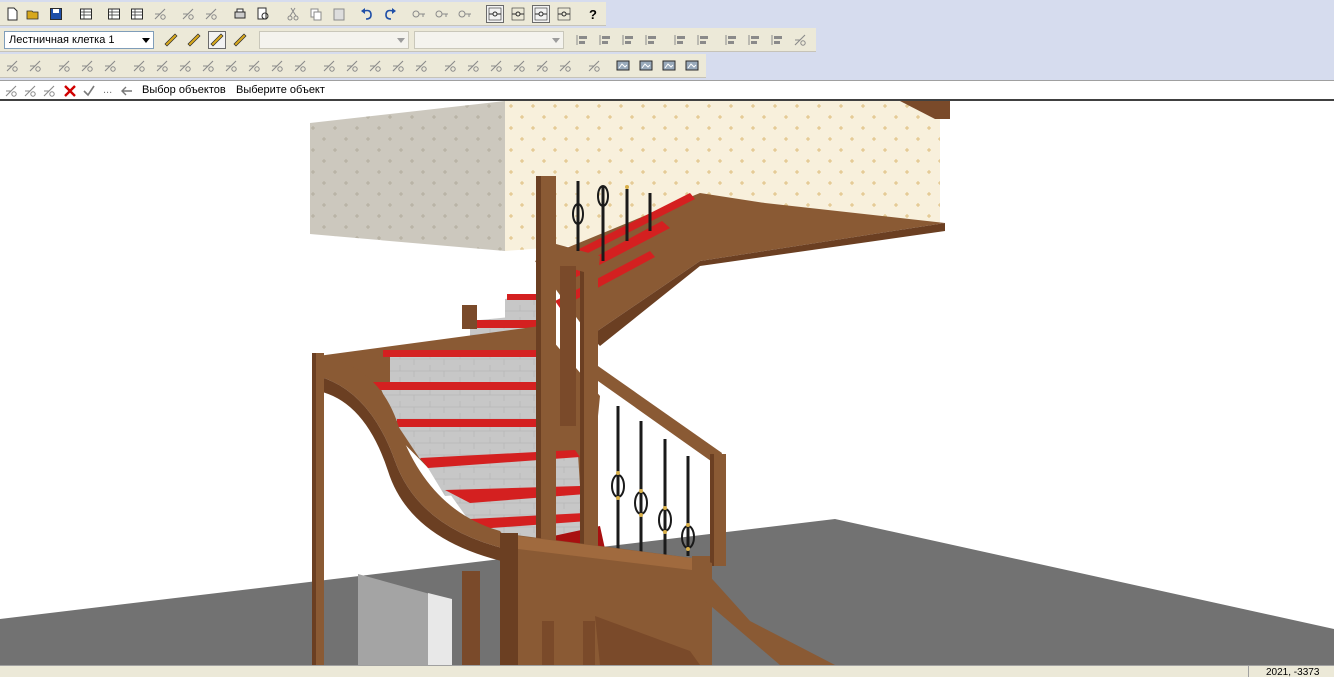 The width and height of the screenshot is (1334, 678). What do you see at coordinates (564, 14) in the screenshot?
I see `snap-corner-icon` at bounding box center [564, 14].